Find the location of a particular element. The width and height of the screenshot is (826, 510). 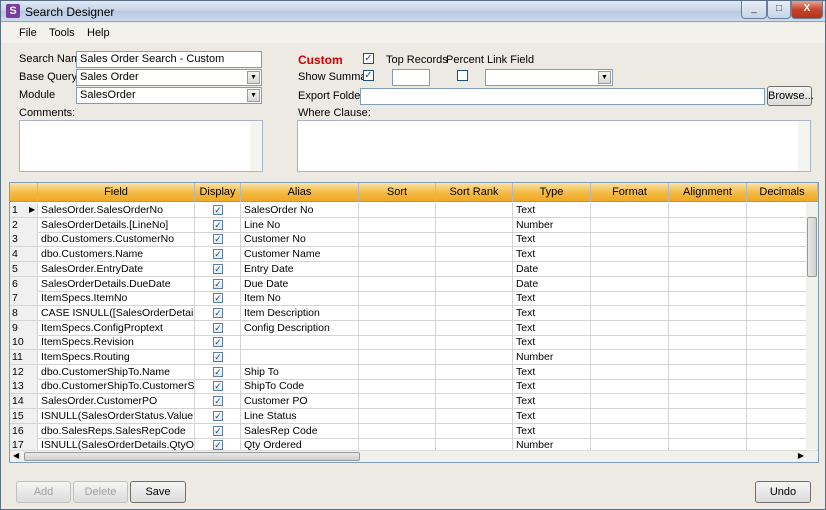

scroll-left-arrow-icon: ◀ is located at coordinates (16, 455).